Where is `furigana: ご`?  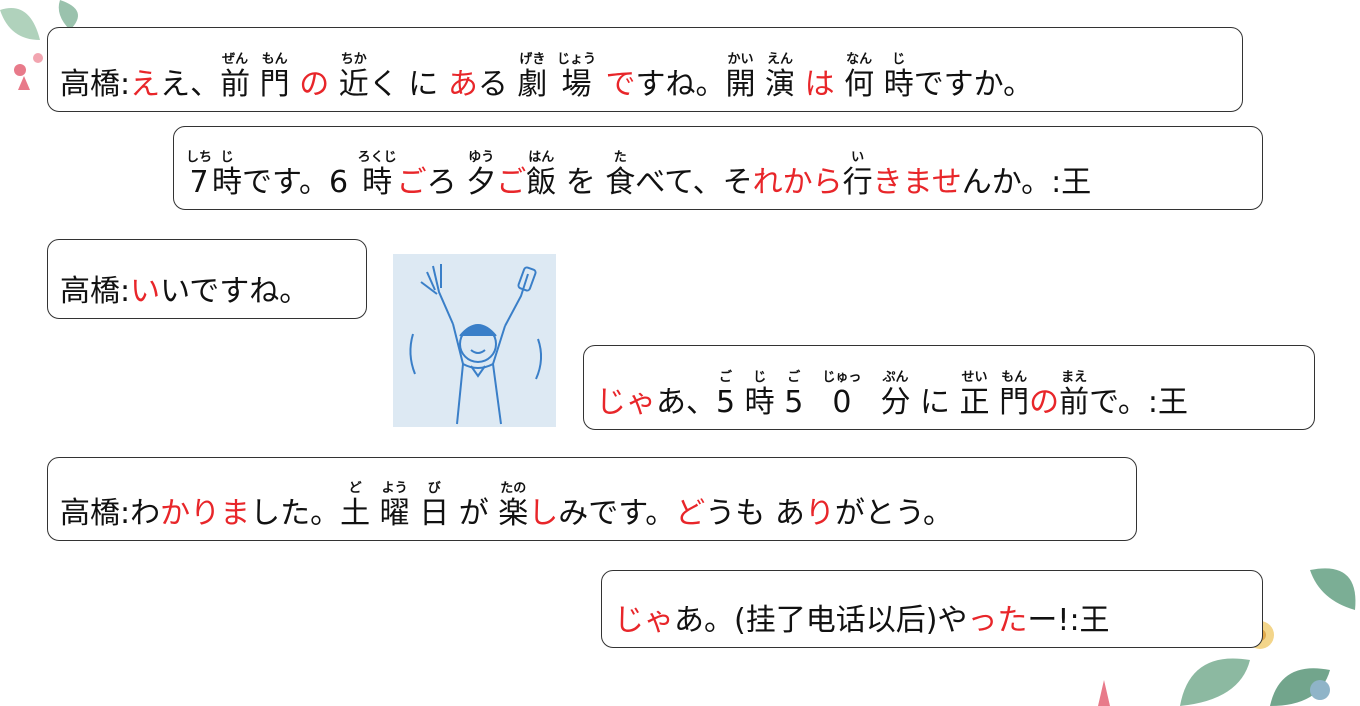 furigana: ご is located at coordinates (726, 377).